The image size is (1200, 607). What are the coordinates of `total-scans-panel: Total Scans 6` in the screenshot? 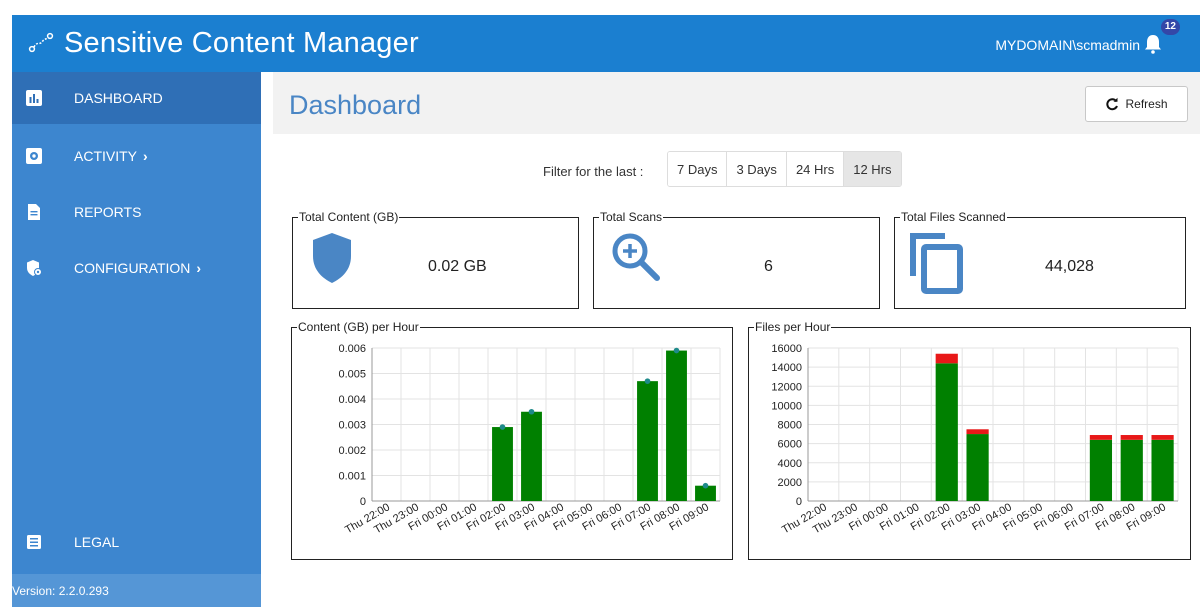 It's located at (736, 259).